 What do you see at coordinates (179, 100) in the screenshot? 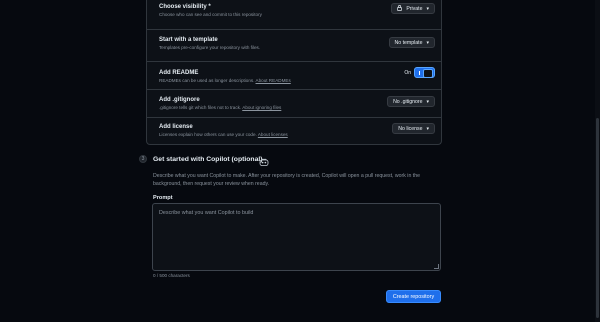
I see `gitignore-title: Add .gitignore` at bounding box center [179, 100].